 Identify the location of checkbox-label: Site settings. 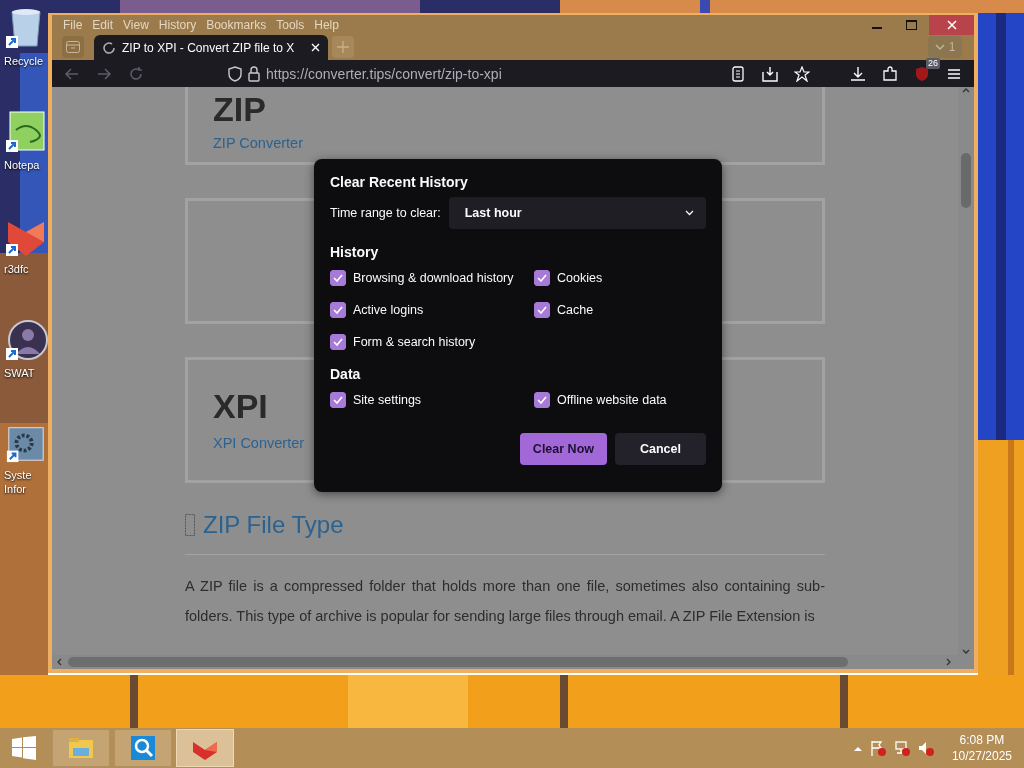
(387, 400).